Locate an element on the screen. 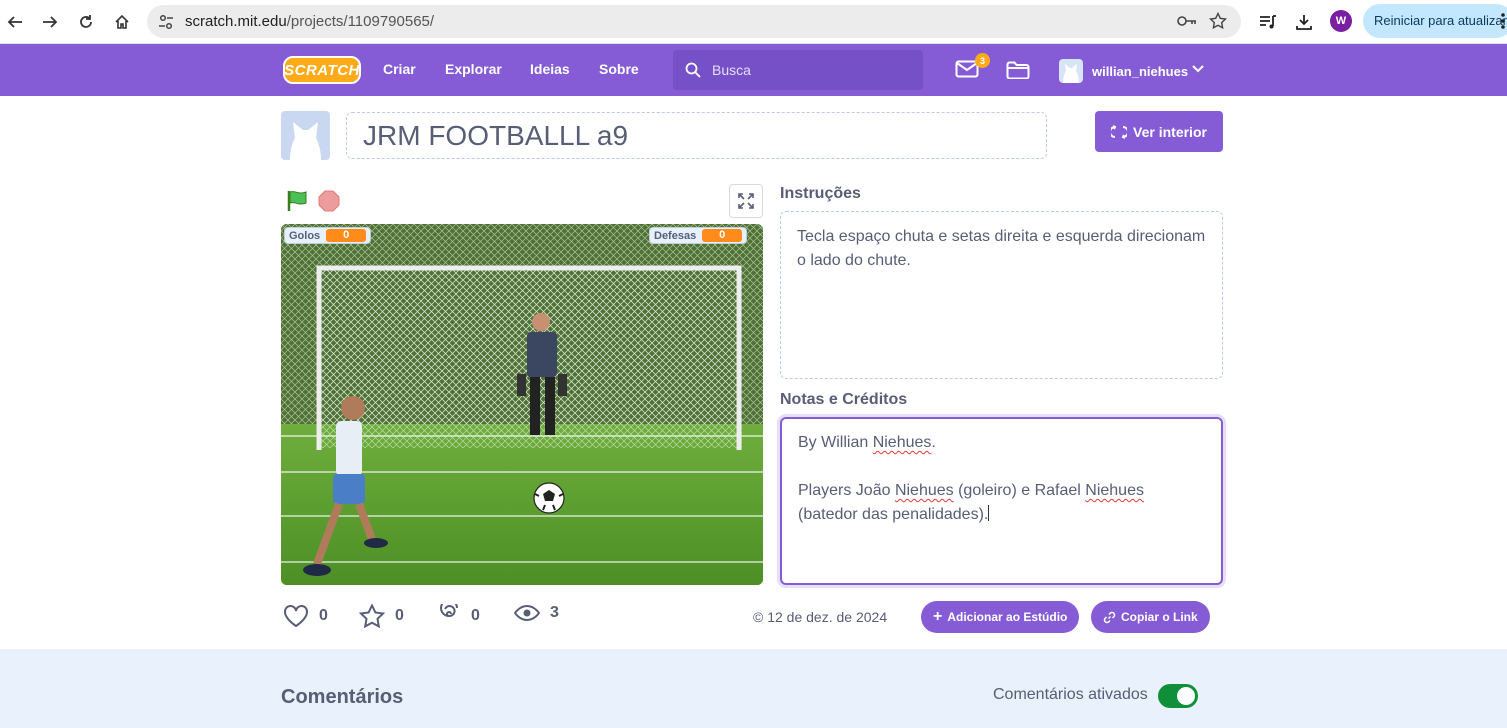 This screenshot has height=728, width=1507. menu-kebab-icon is located at coordinates (1503, 21).